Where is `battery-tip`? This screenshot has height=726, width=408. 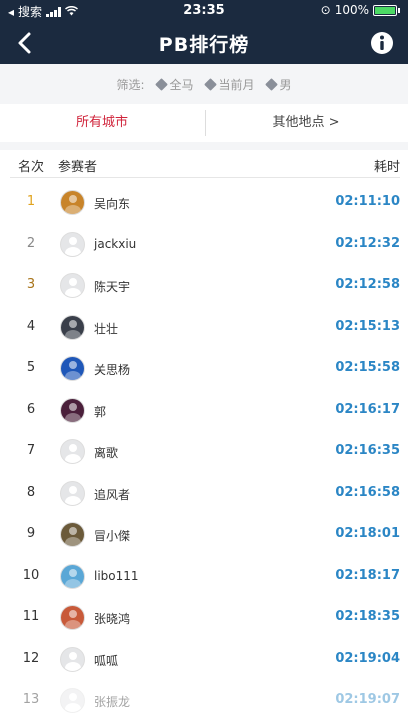 battery-tip is located at coordinates (399, 10).